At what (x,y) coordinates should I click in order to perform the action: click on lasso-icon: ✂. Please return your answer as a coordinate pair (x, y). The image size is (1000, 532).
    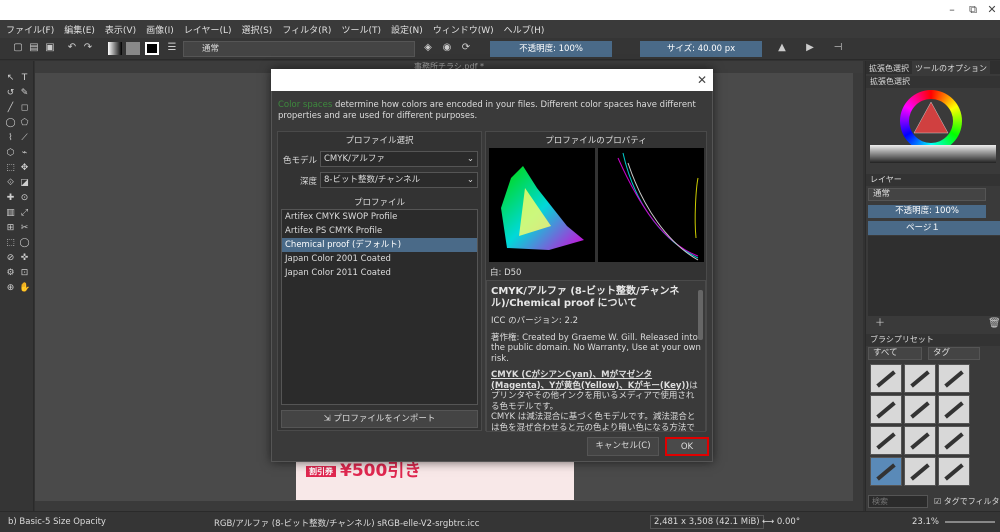
    Looking at the image, I should click on (24, 228).